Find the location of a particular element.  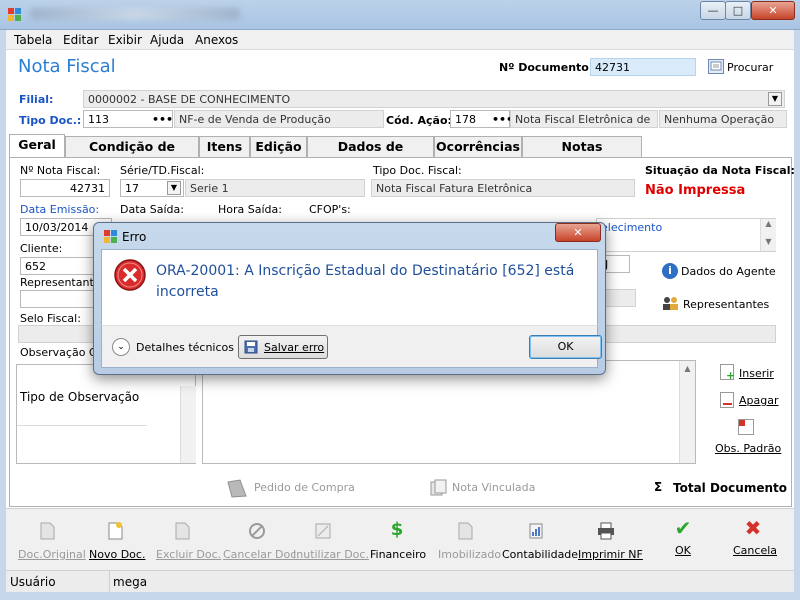

error-icon is located at coordinates (130, 275).